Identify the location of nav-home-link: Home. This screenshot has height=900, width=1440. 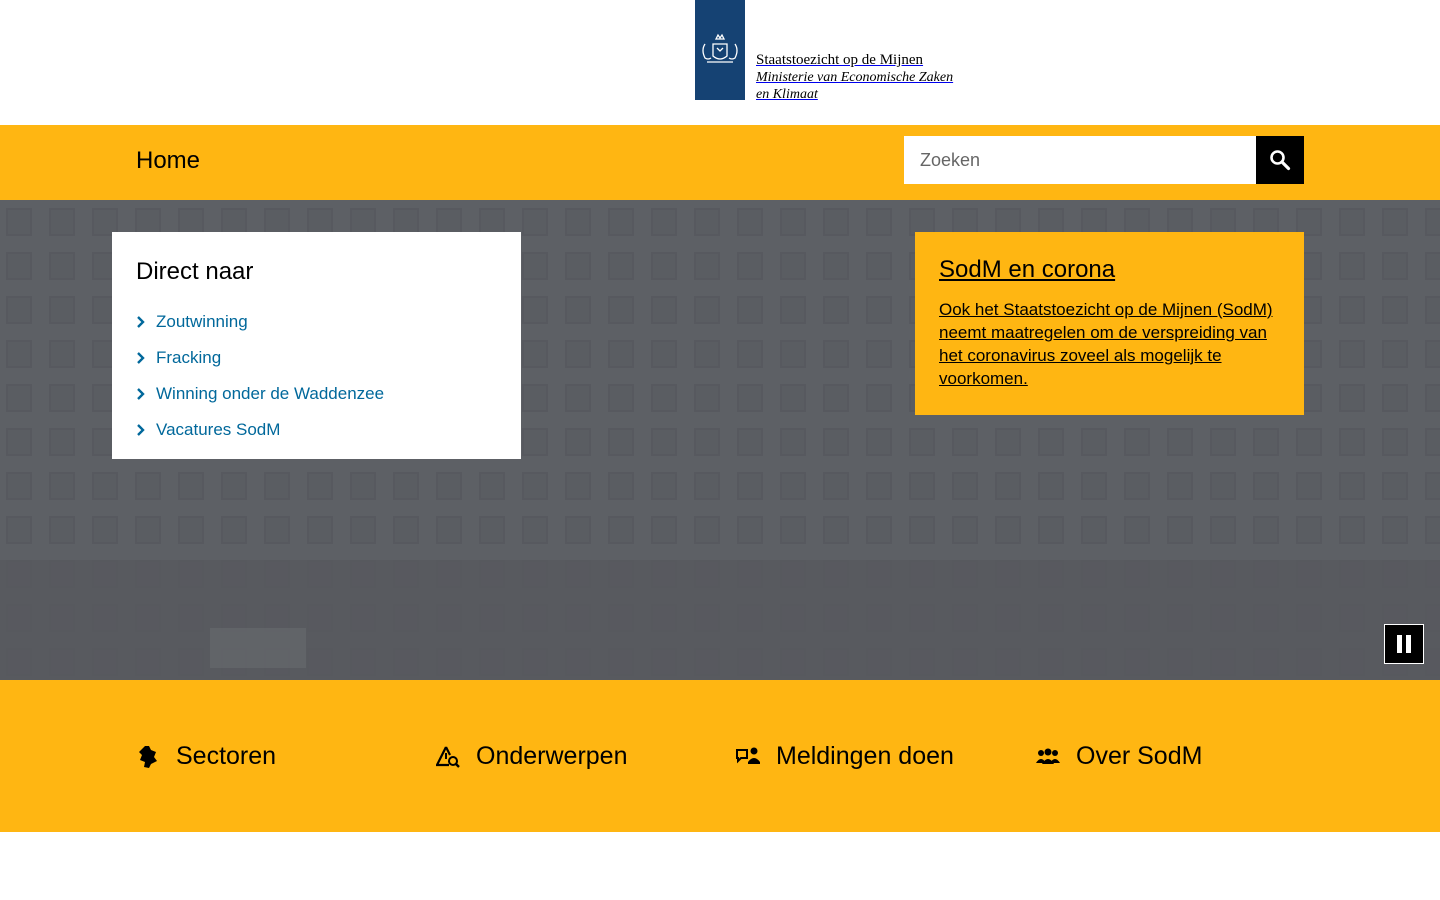
(168, 161).